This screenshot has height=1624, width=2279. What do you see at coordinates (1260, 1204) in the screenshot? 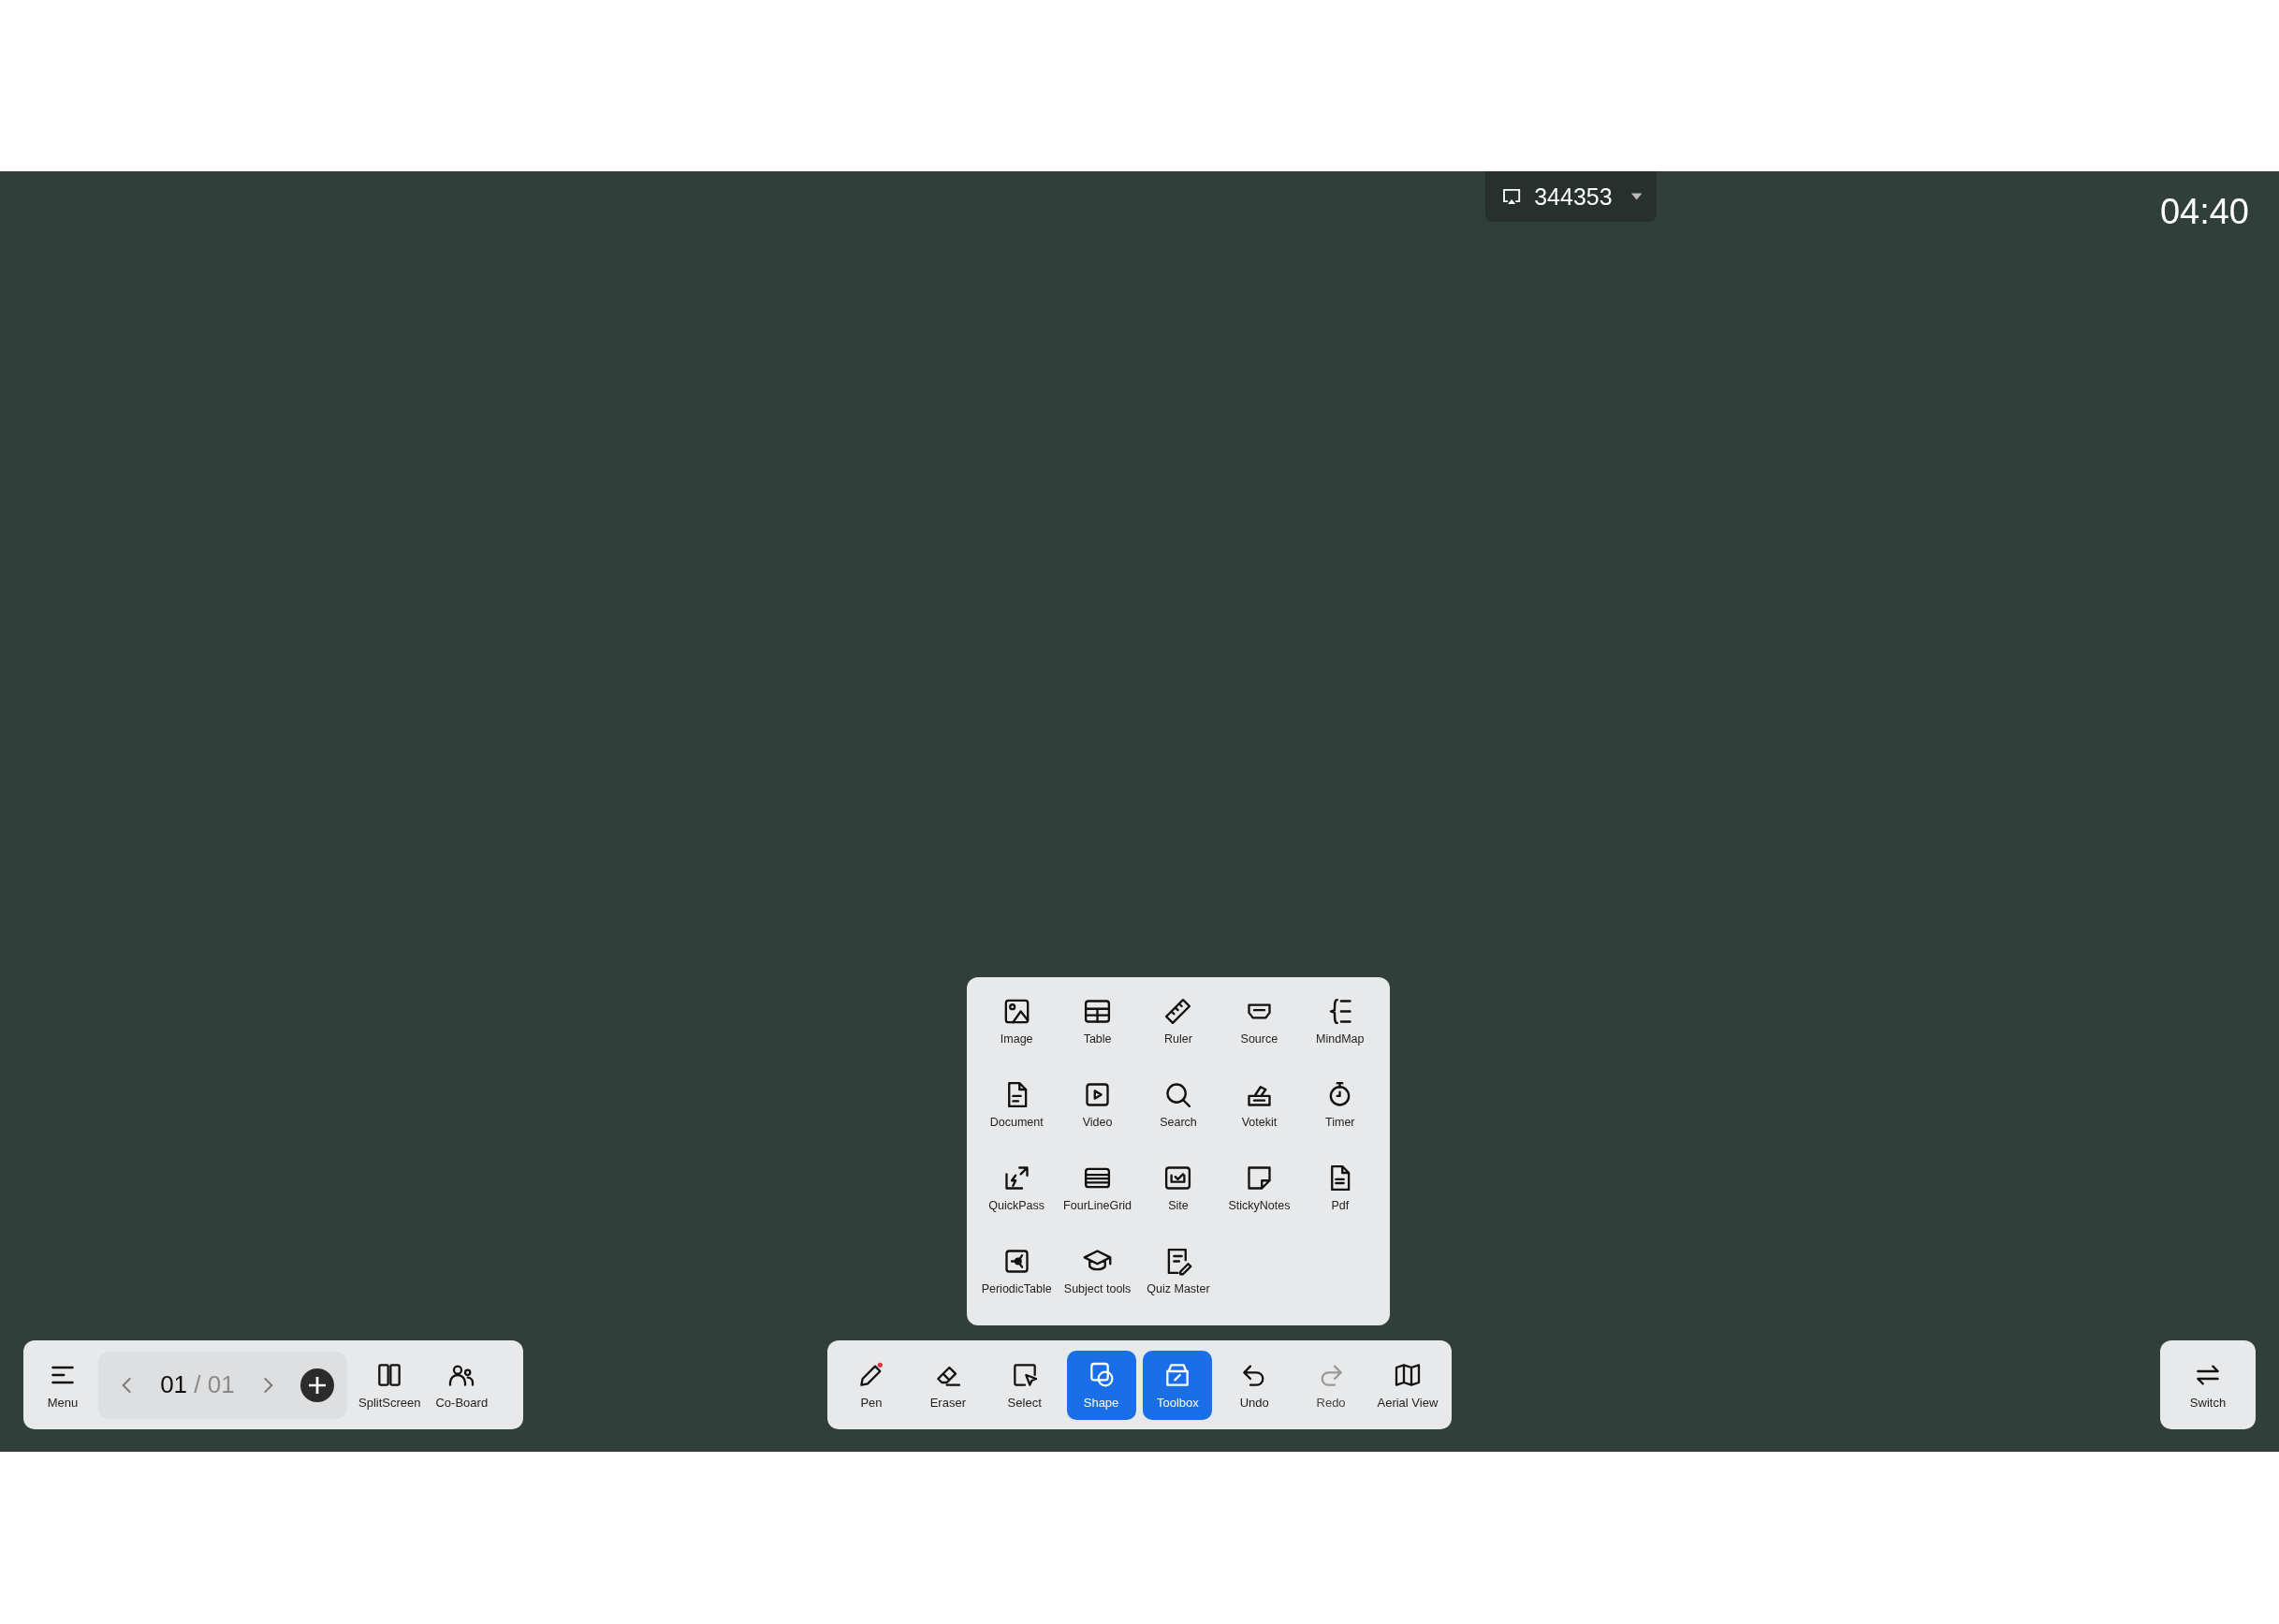
I see `toolbox-item: StickyNotes` at bounding box center [1260, 1204].